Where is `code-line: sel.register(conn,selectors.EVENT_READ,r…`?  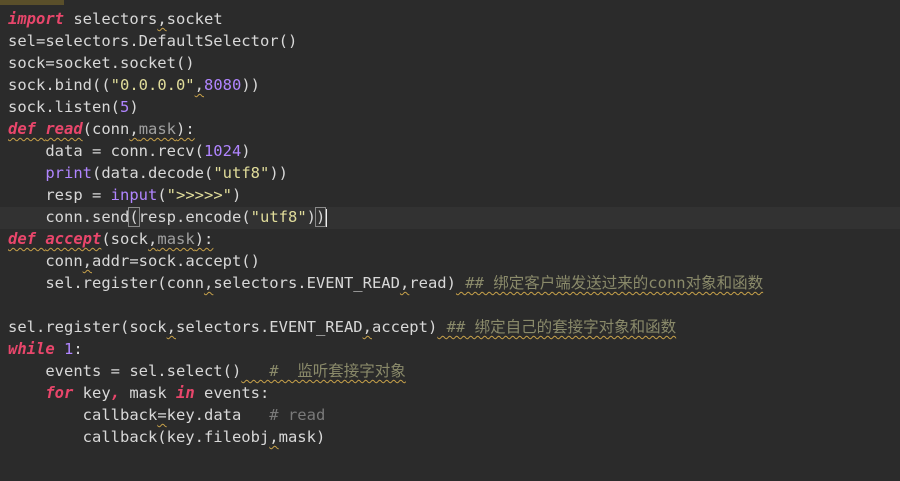
code-line: sel.register(conn,selectors.EVENT_READ,r… is located at coordinates (404, 283).